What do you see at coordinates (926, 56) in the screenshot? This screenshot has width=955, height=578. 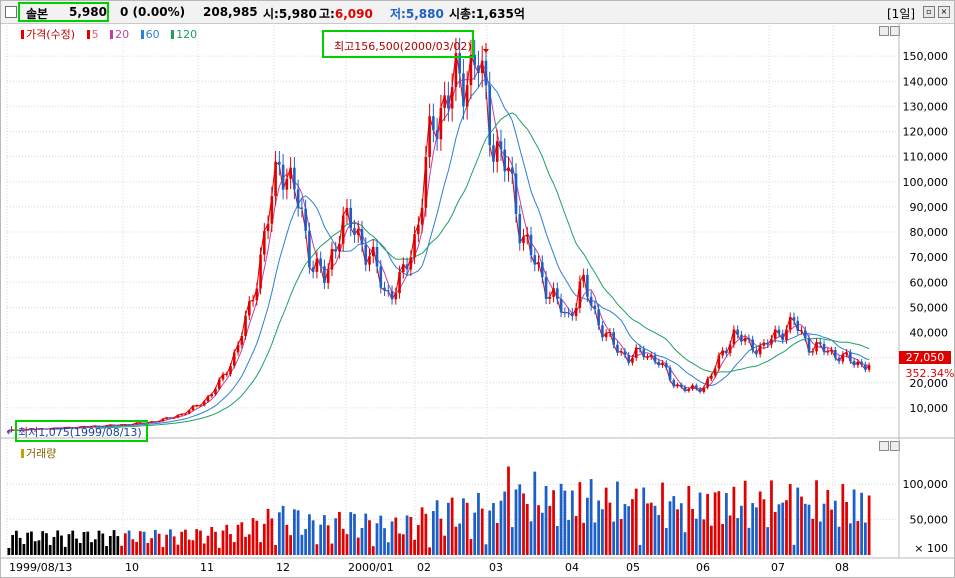 I see `price-tick-label: 150,000` at bounding box center [926, 56].